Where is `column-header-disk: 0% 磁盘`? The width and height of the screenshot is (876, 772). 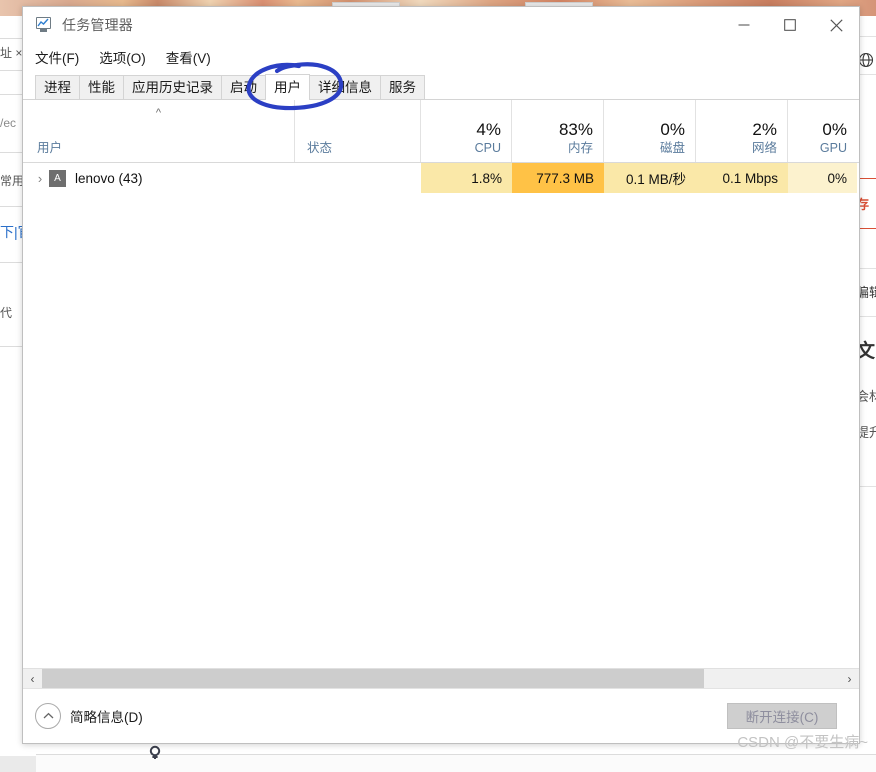 column-header-disk: 0% 磁盘 is located at coordinates (650, 131).